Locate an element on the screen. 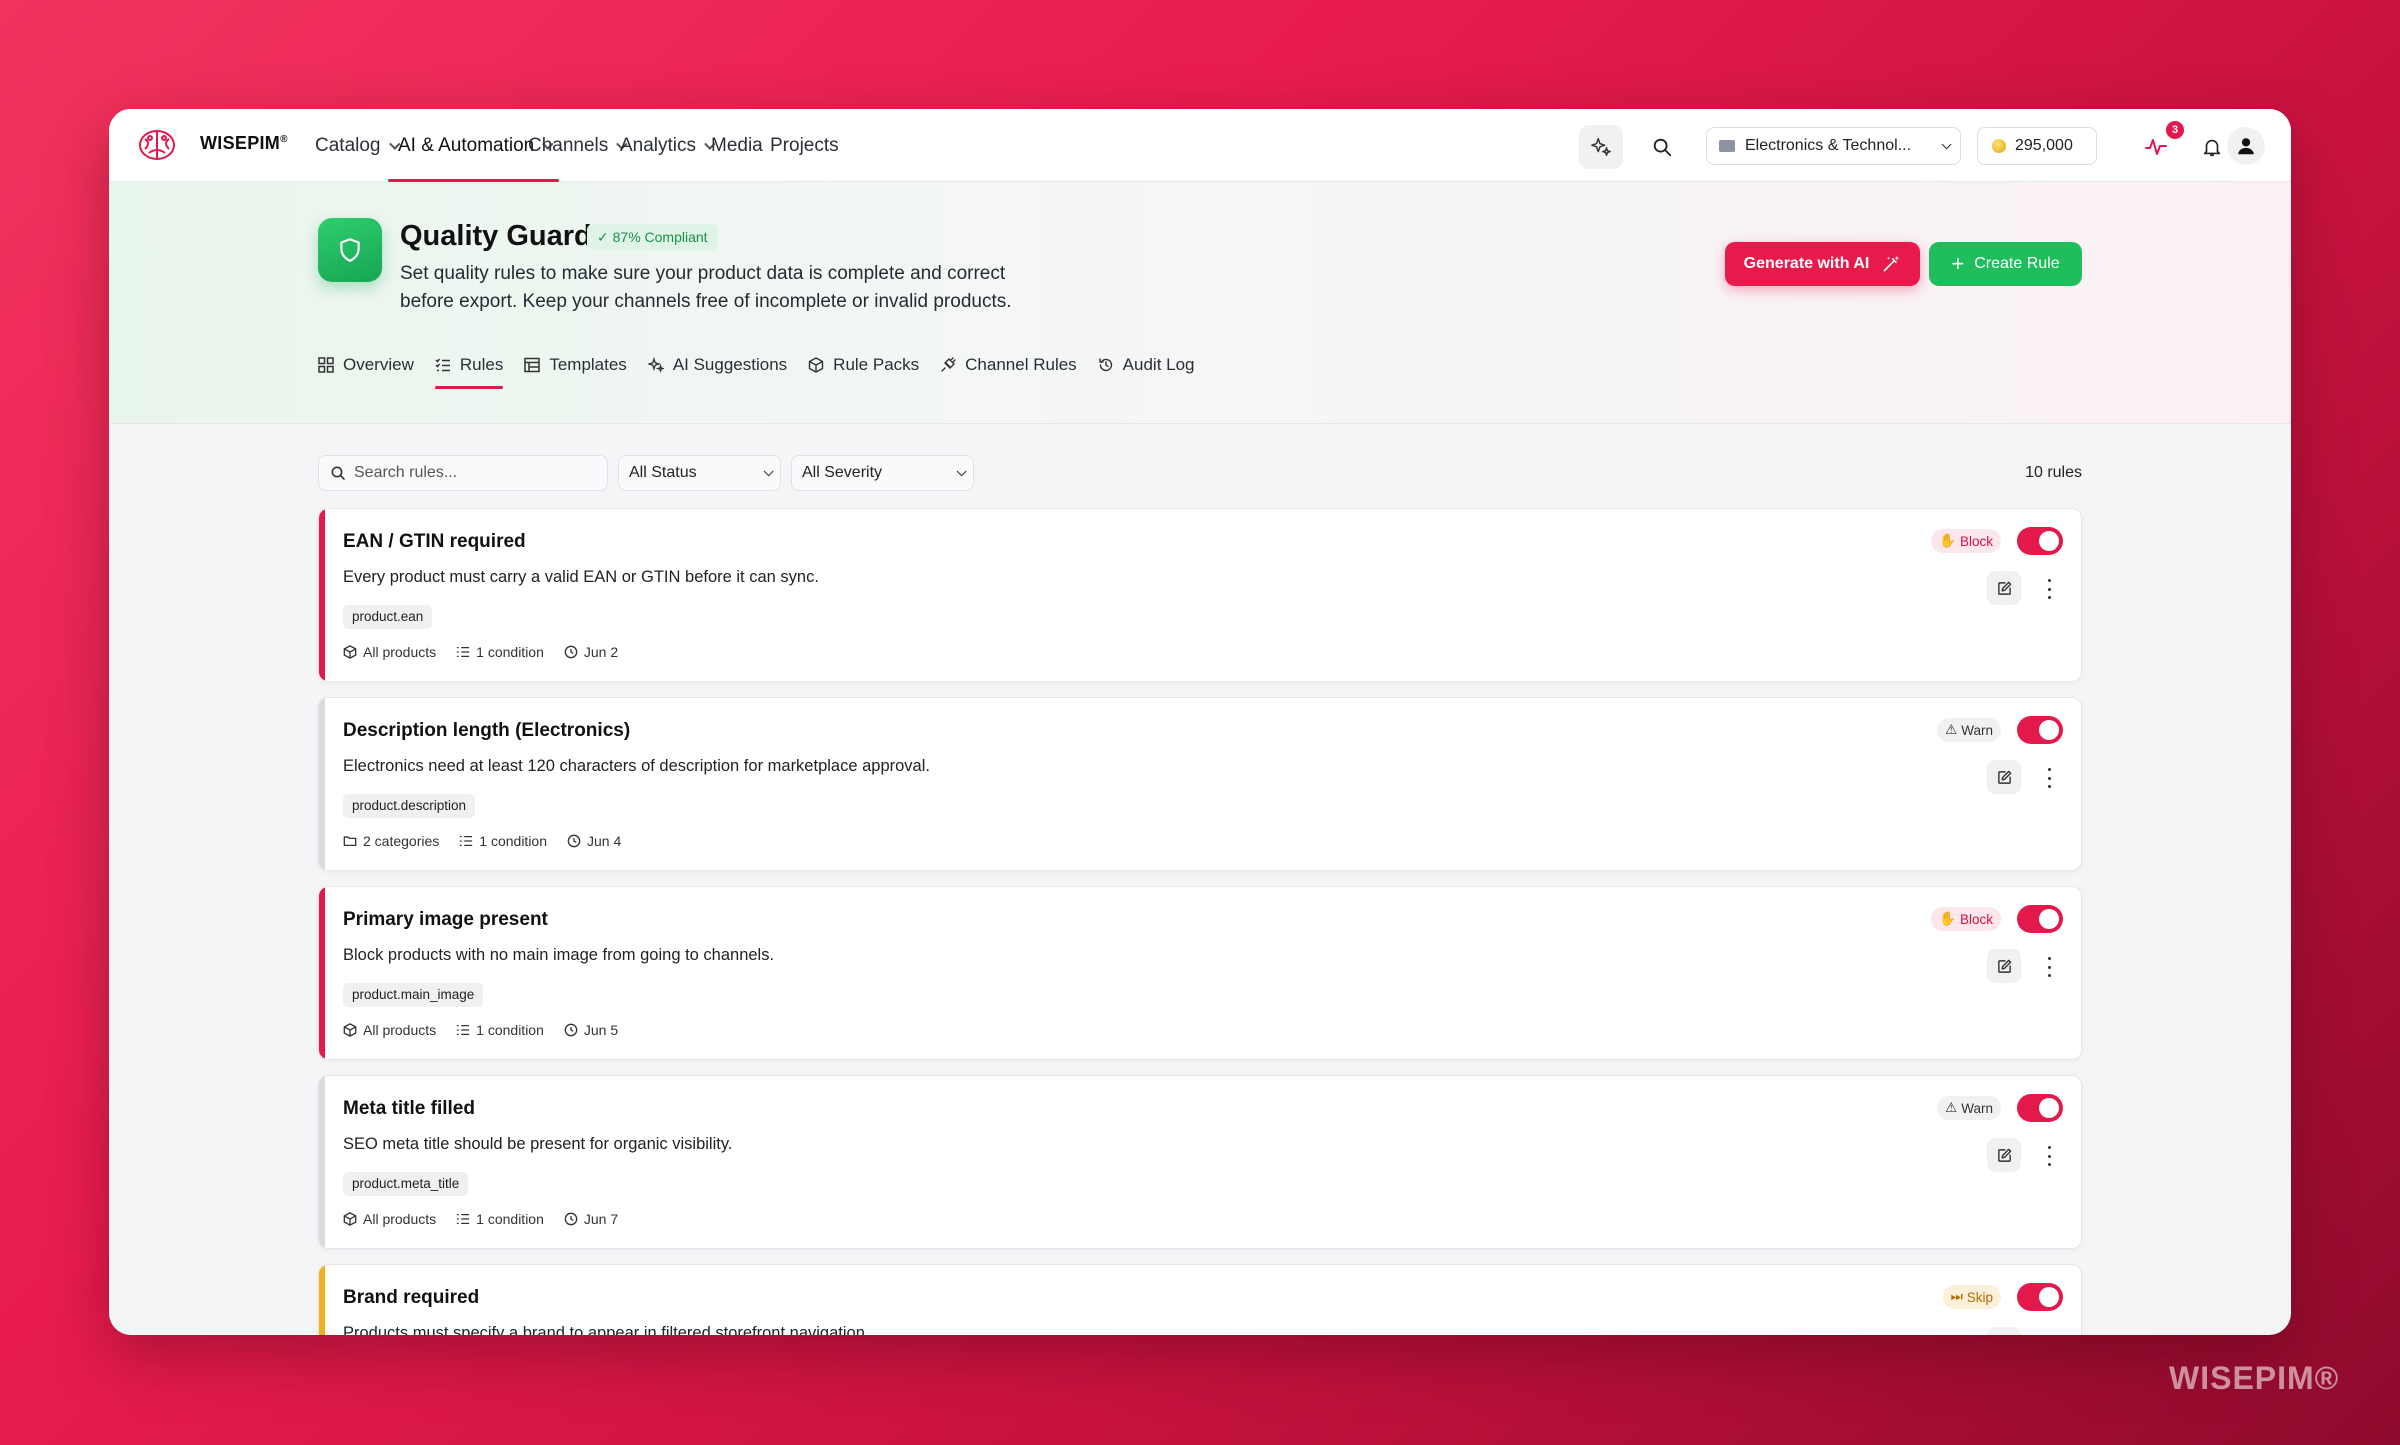  rule-field-tag: product.description is located at coordinates (409, 806).